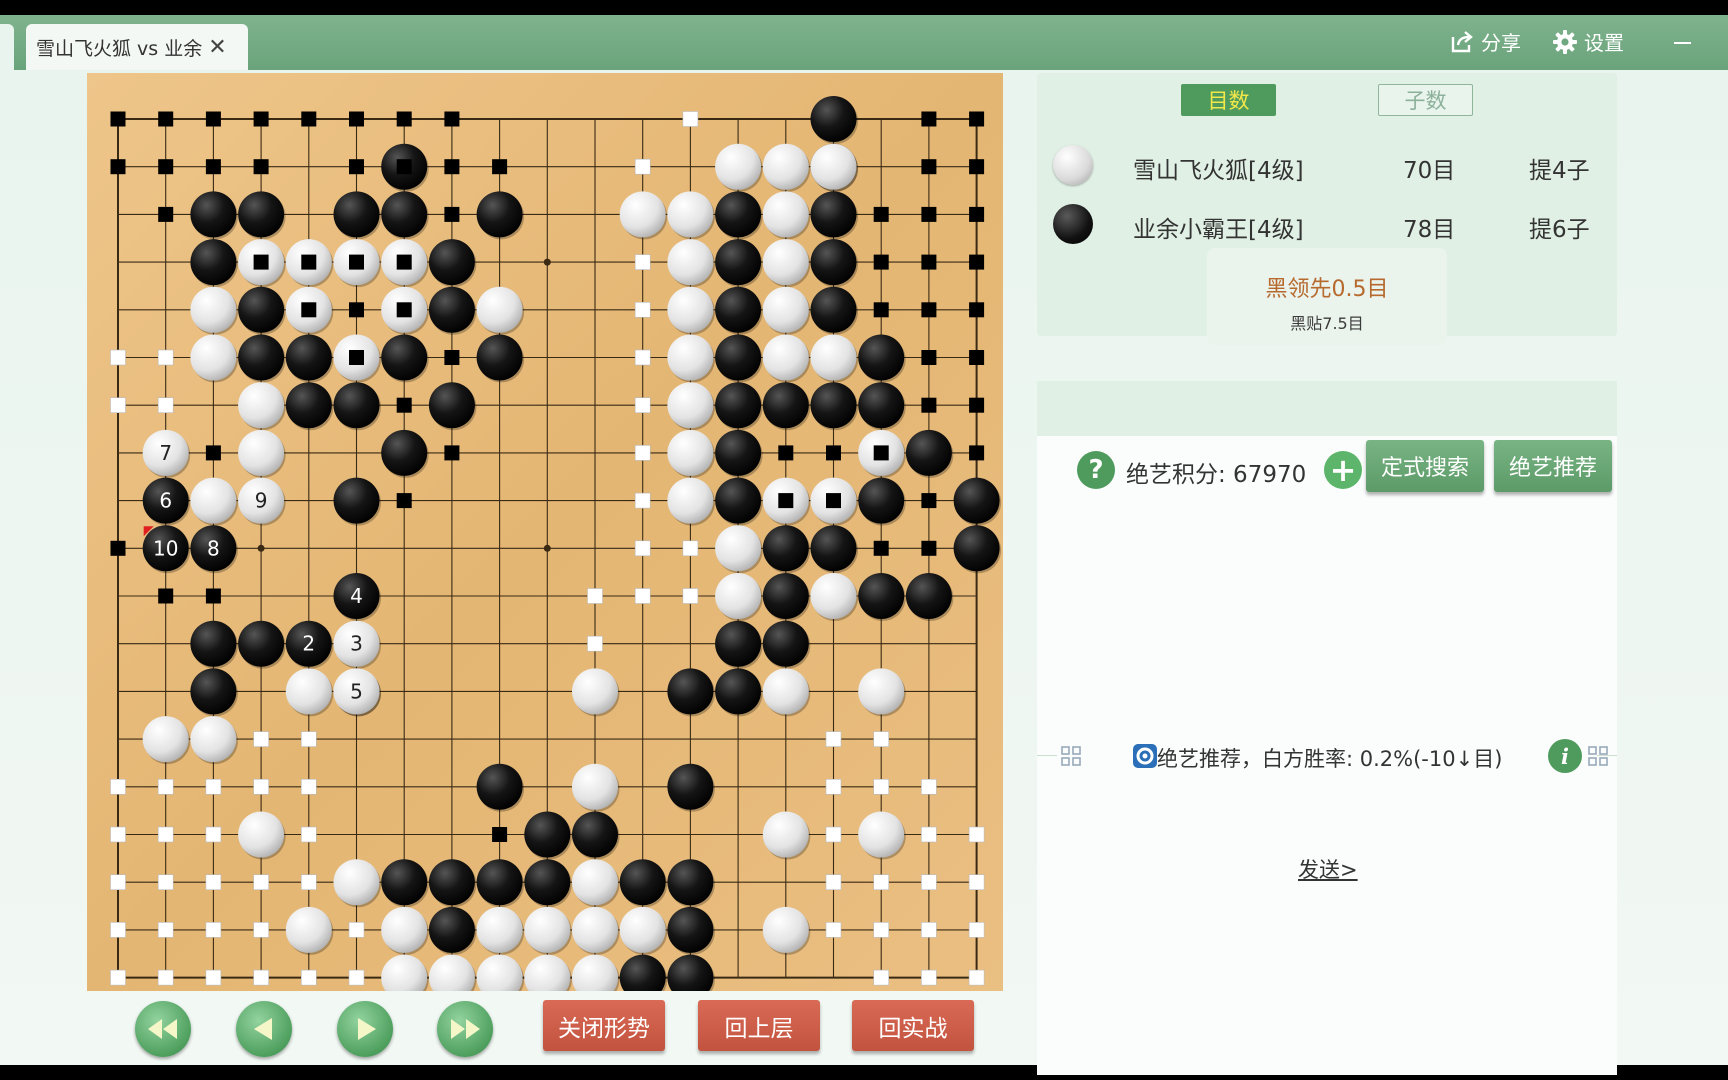 This screenshot has width=1728, height=1080. I want to click on first-move-button, so click(163, 1029).